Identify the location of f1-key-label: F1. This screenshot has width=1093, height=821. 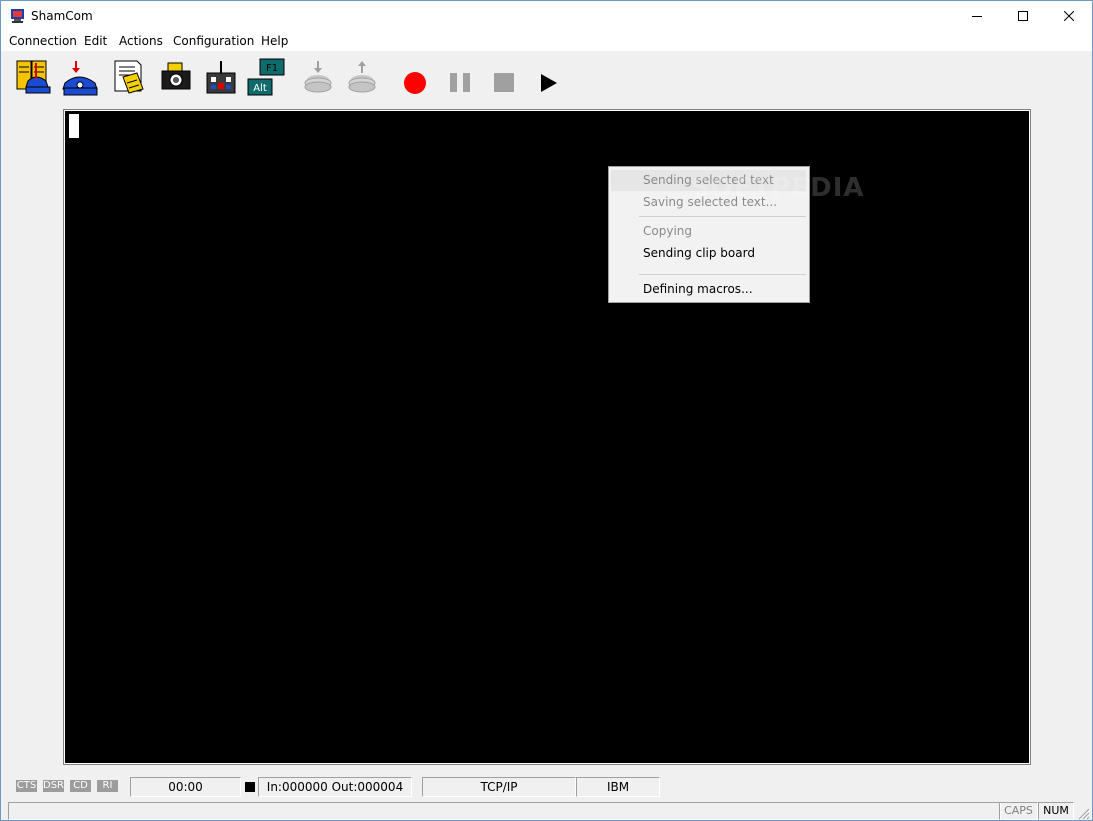
(272, 68).